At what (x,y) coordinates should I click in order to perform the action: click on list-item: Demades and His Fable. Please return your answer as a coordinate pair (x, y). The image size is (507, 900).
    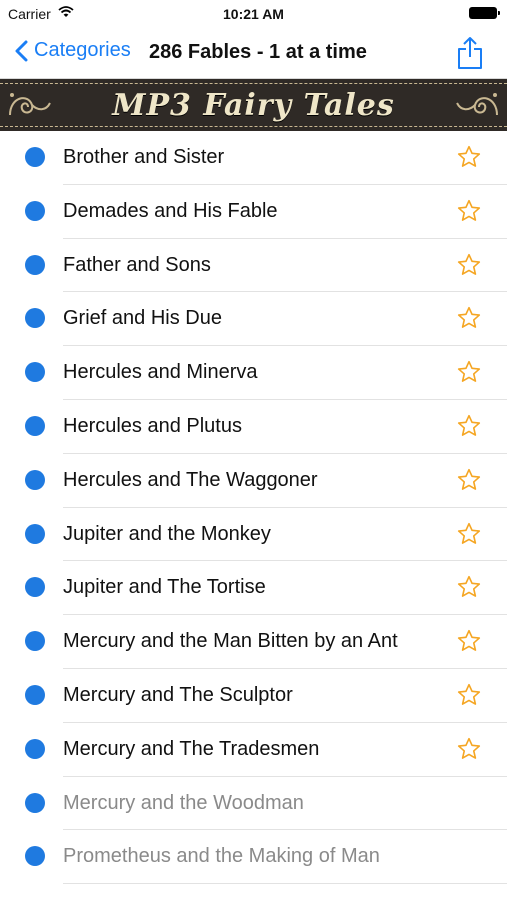
    Looking at the image, I should click on (253, 212).